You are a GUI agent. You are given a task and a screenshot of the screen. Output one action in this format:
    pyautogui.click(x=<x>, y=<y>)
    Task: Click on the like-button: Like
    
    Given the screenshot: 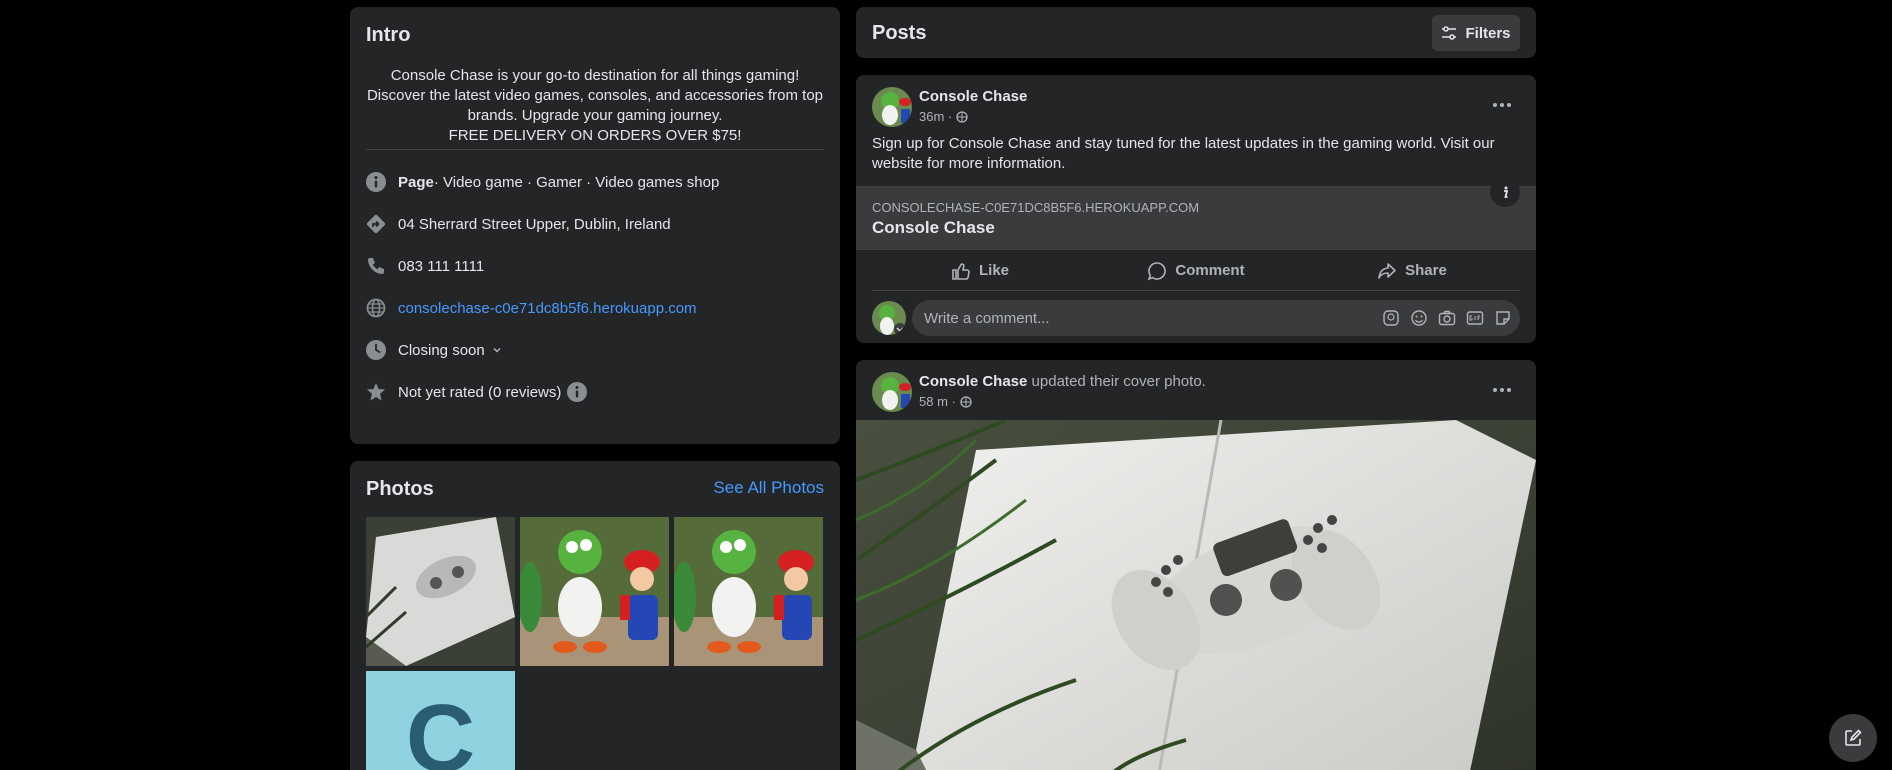 What is the action you would take?
    pyautogui.click(x=980, y=270)
    